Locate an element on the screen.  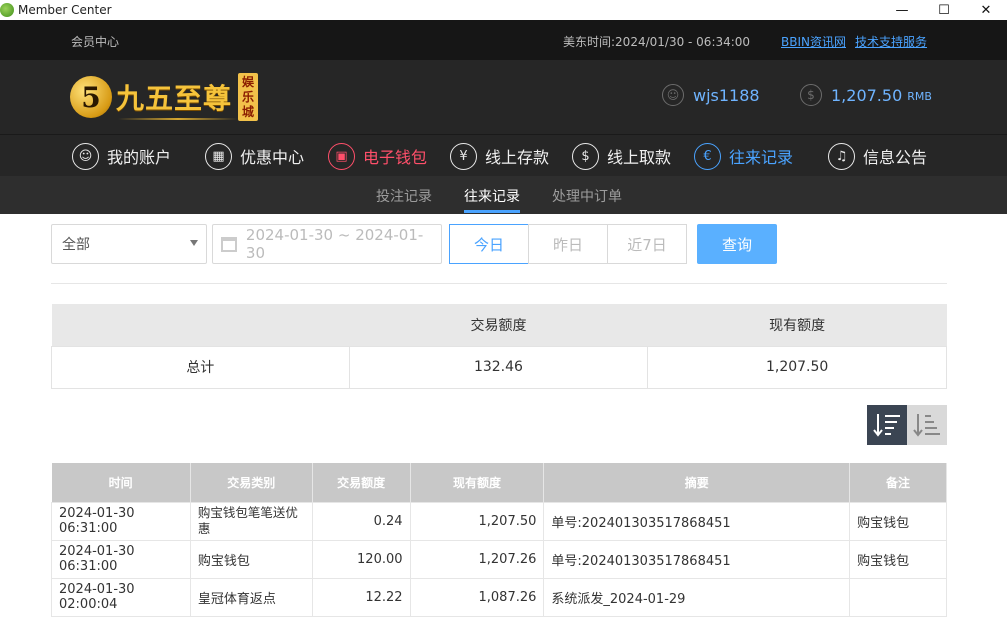
username: wjs1188 is located at coordinates (726, 95).